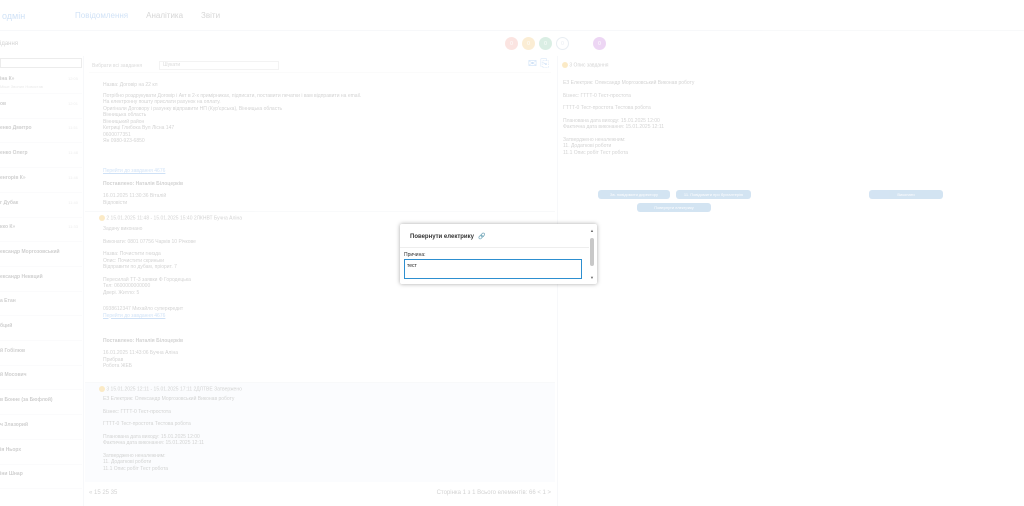 The height and width of the screenshot is (506, 1024). What do you see at coordinates (498, 254) in the screenshot?
I see `return-modal: Повернути електрику 🔗 Причина: тест ▲ ▼` at bounding box center [498, 254].